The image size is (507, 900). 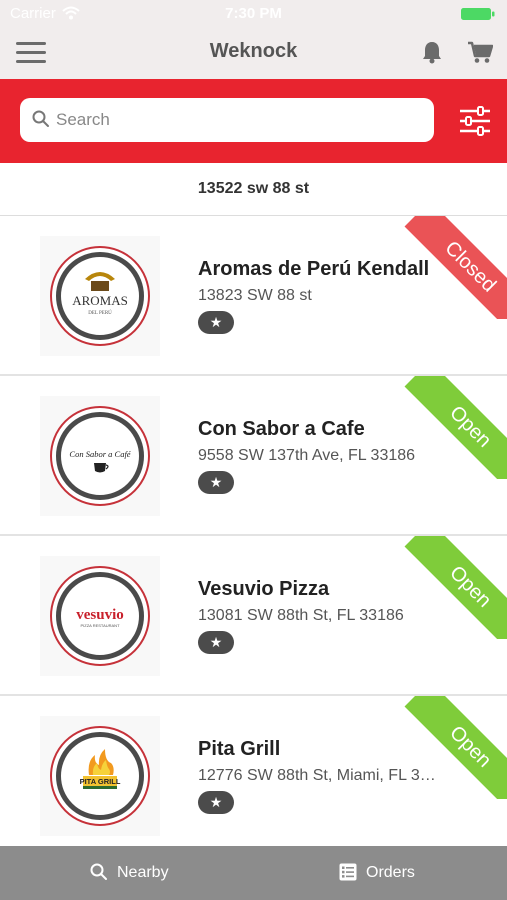 I want to click on sliders-filter-icon, so click(x=475, y=121).